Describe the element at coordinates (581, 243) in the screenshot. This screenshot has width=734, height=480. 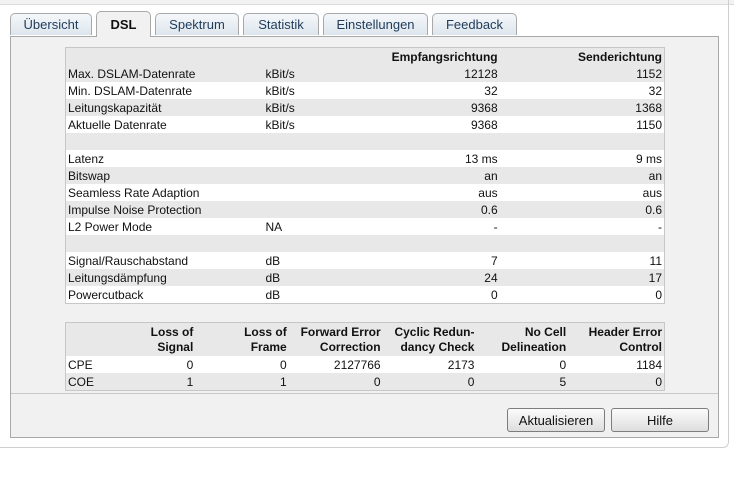
I see `rates-cell-upstream` at that location.